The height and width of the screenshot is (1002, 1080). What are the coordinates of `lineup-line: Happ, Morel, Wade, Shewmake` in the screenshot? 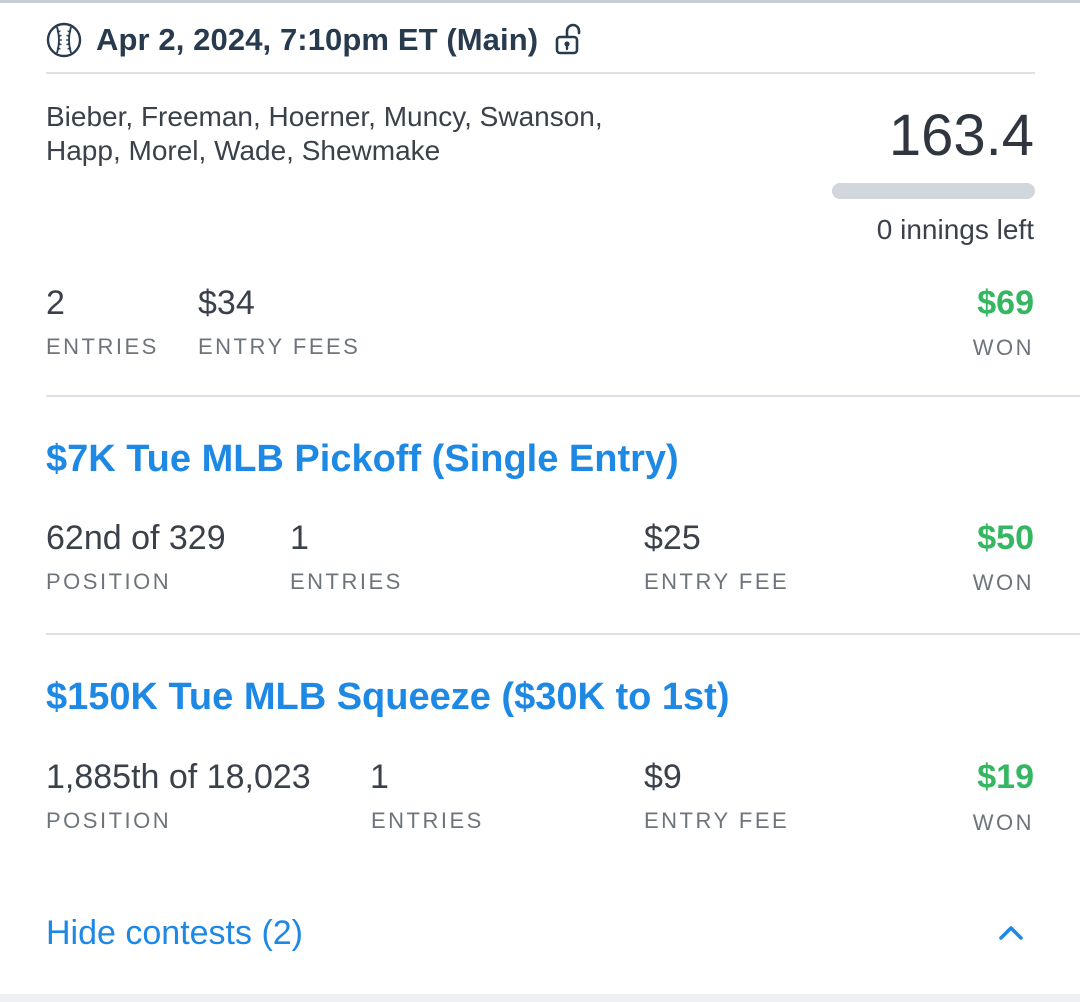 It's located at (243, 150).